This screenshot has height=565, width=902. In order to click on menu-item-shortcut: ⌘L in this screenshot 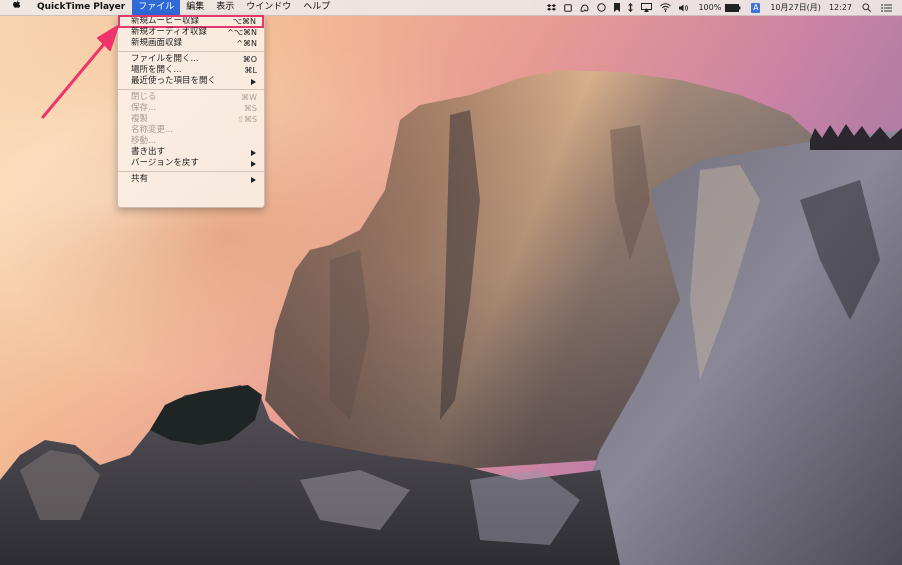, I will do `click(250, 70)`.